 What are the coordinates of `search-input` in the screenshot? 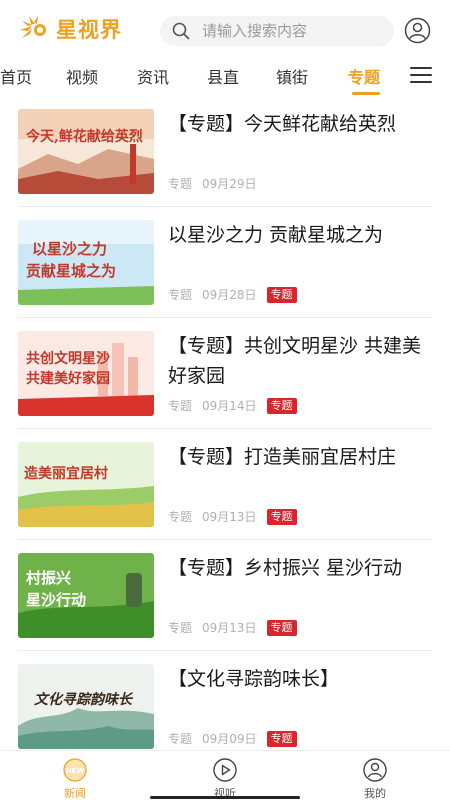 It's located at (292, 31).